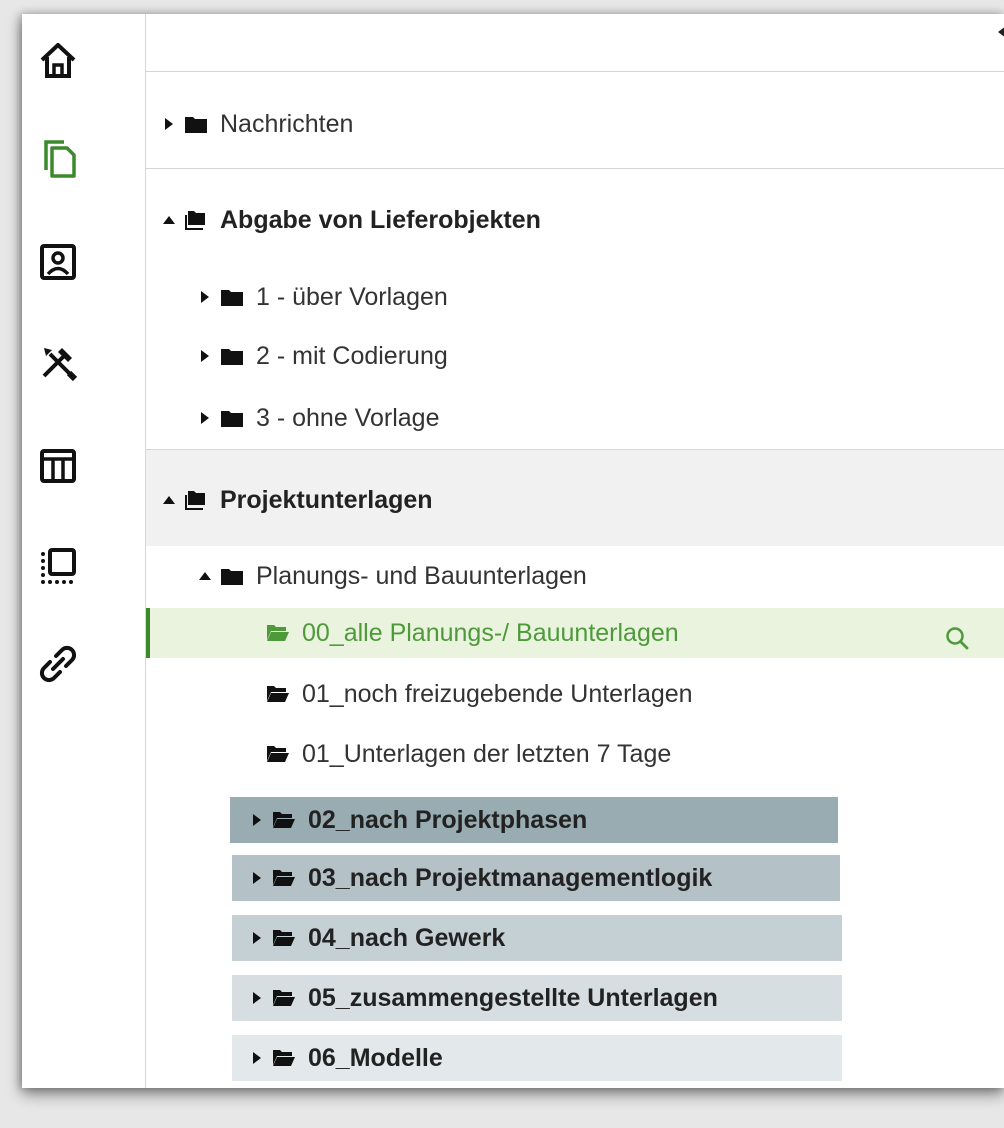 The height and width of the screenshot is (1128, 1004). I want to click on tree-node-label: 01_noch freizugebende Unterlagen, so click(497, 693).